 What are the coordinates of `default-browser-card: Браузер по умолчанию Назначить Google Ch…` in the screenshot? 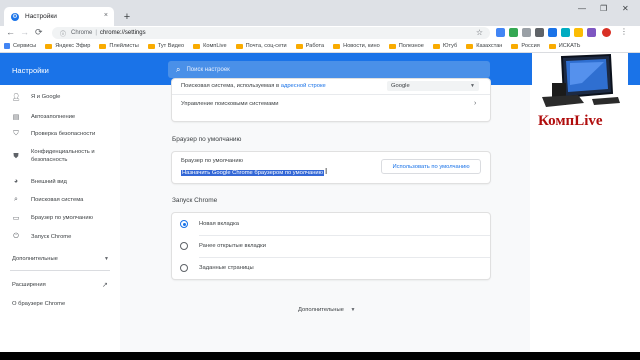 It's located at (331, 167).